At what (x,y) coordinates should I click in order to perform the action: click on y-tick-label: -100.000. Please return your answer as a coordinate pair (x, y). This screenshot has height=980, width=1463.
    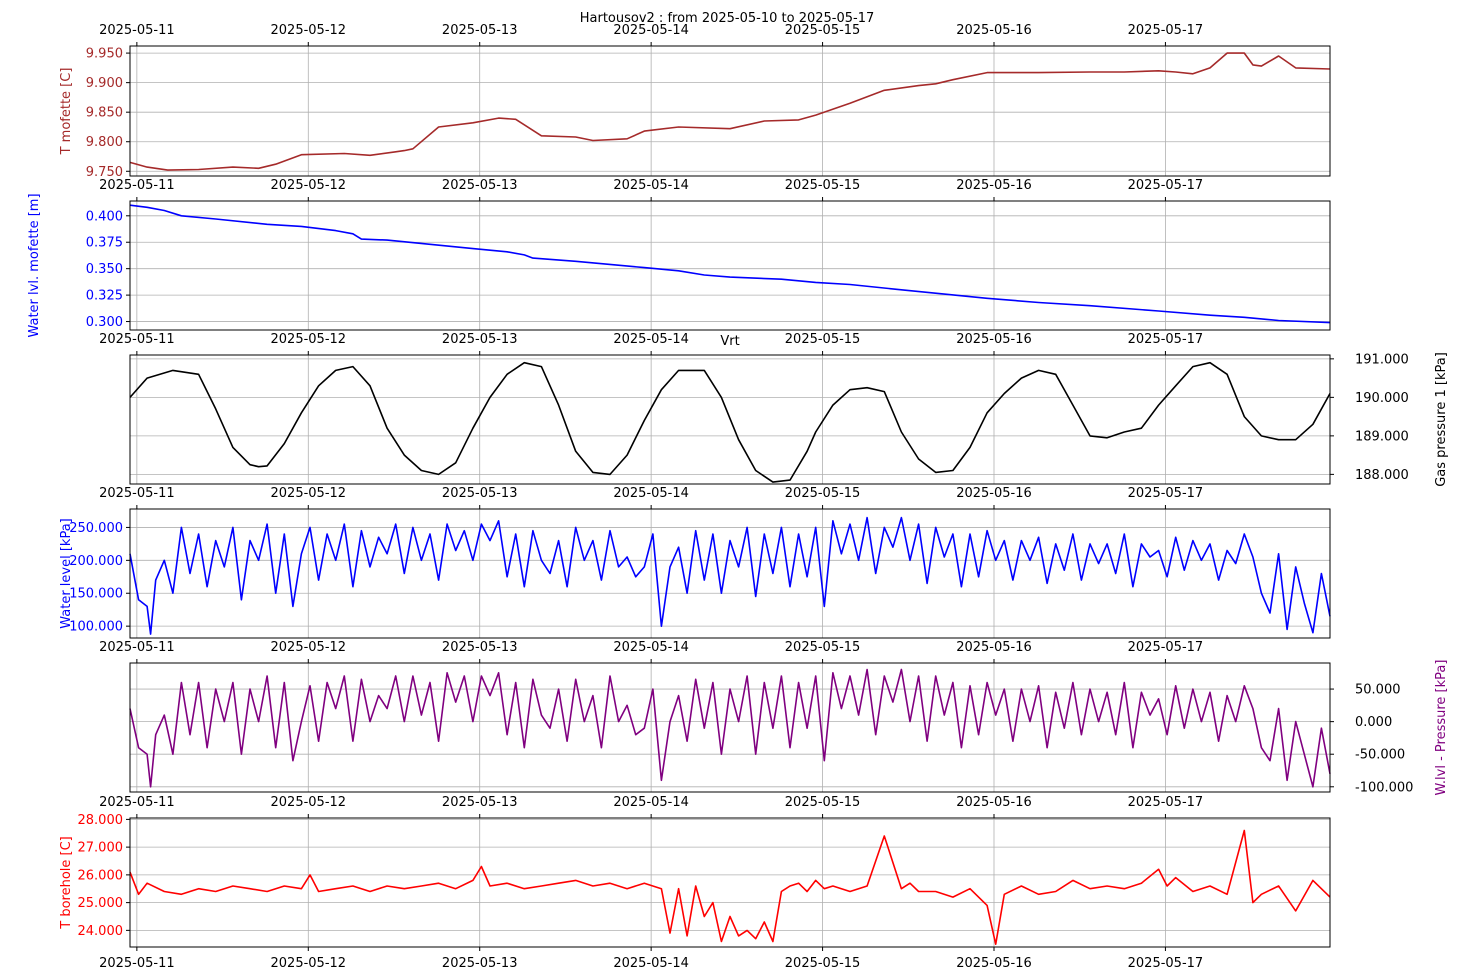
    Looking at the image, I should click on (1384, 787).